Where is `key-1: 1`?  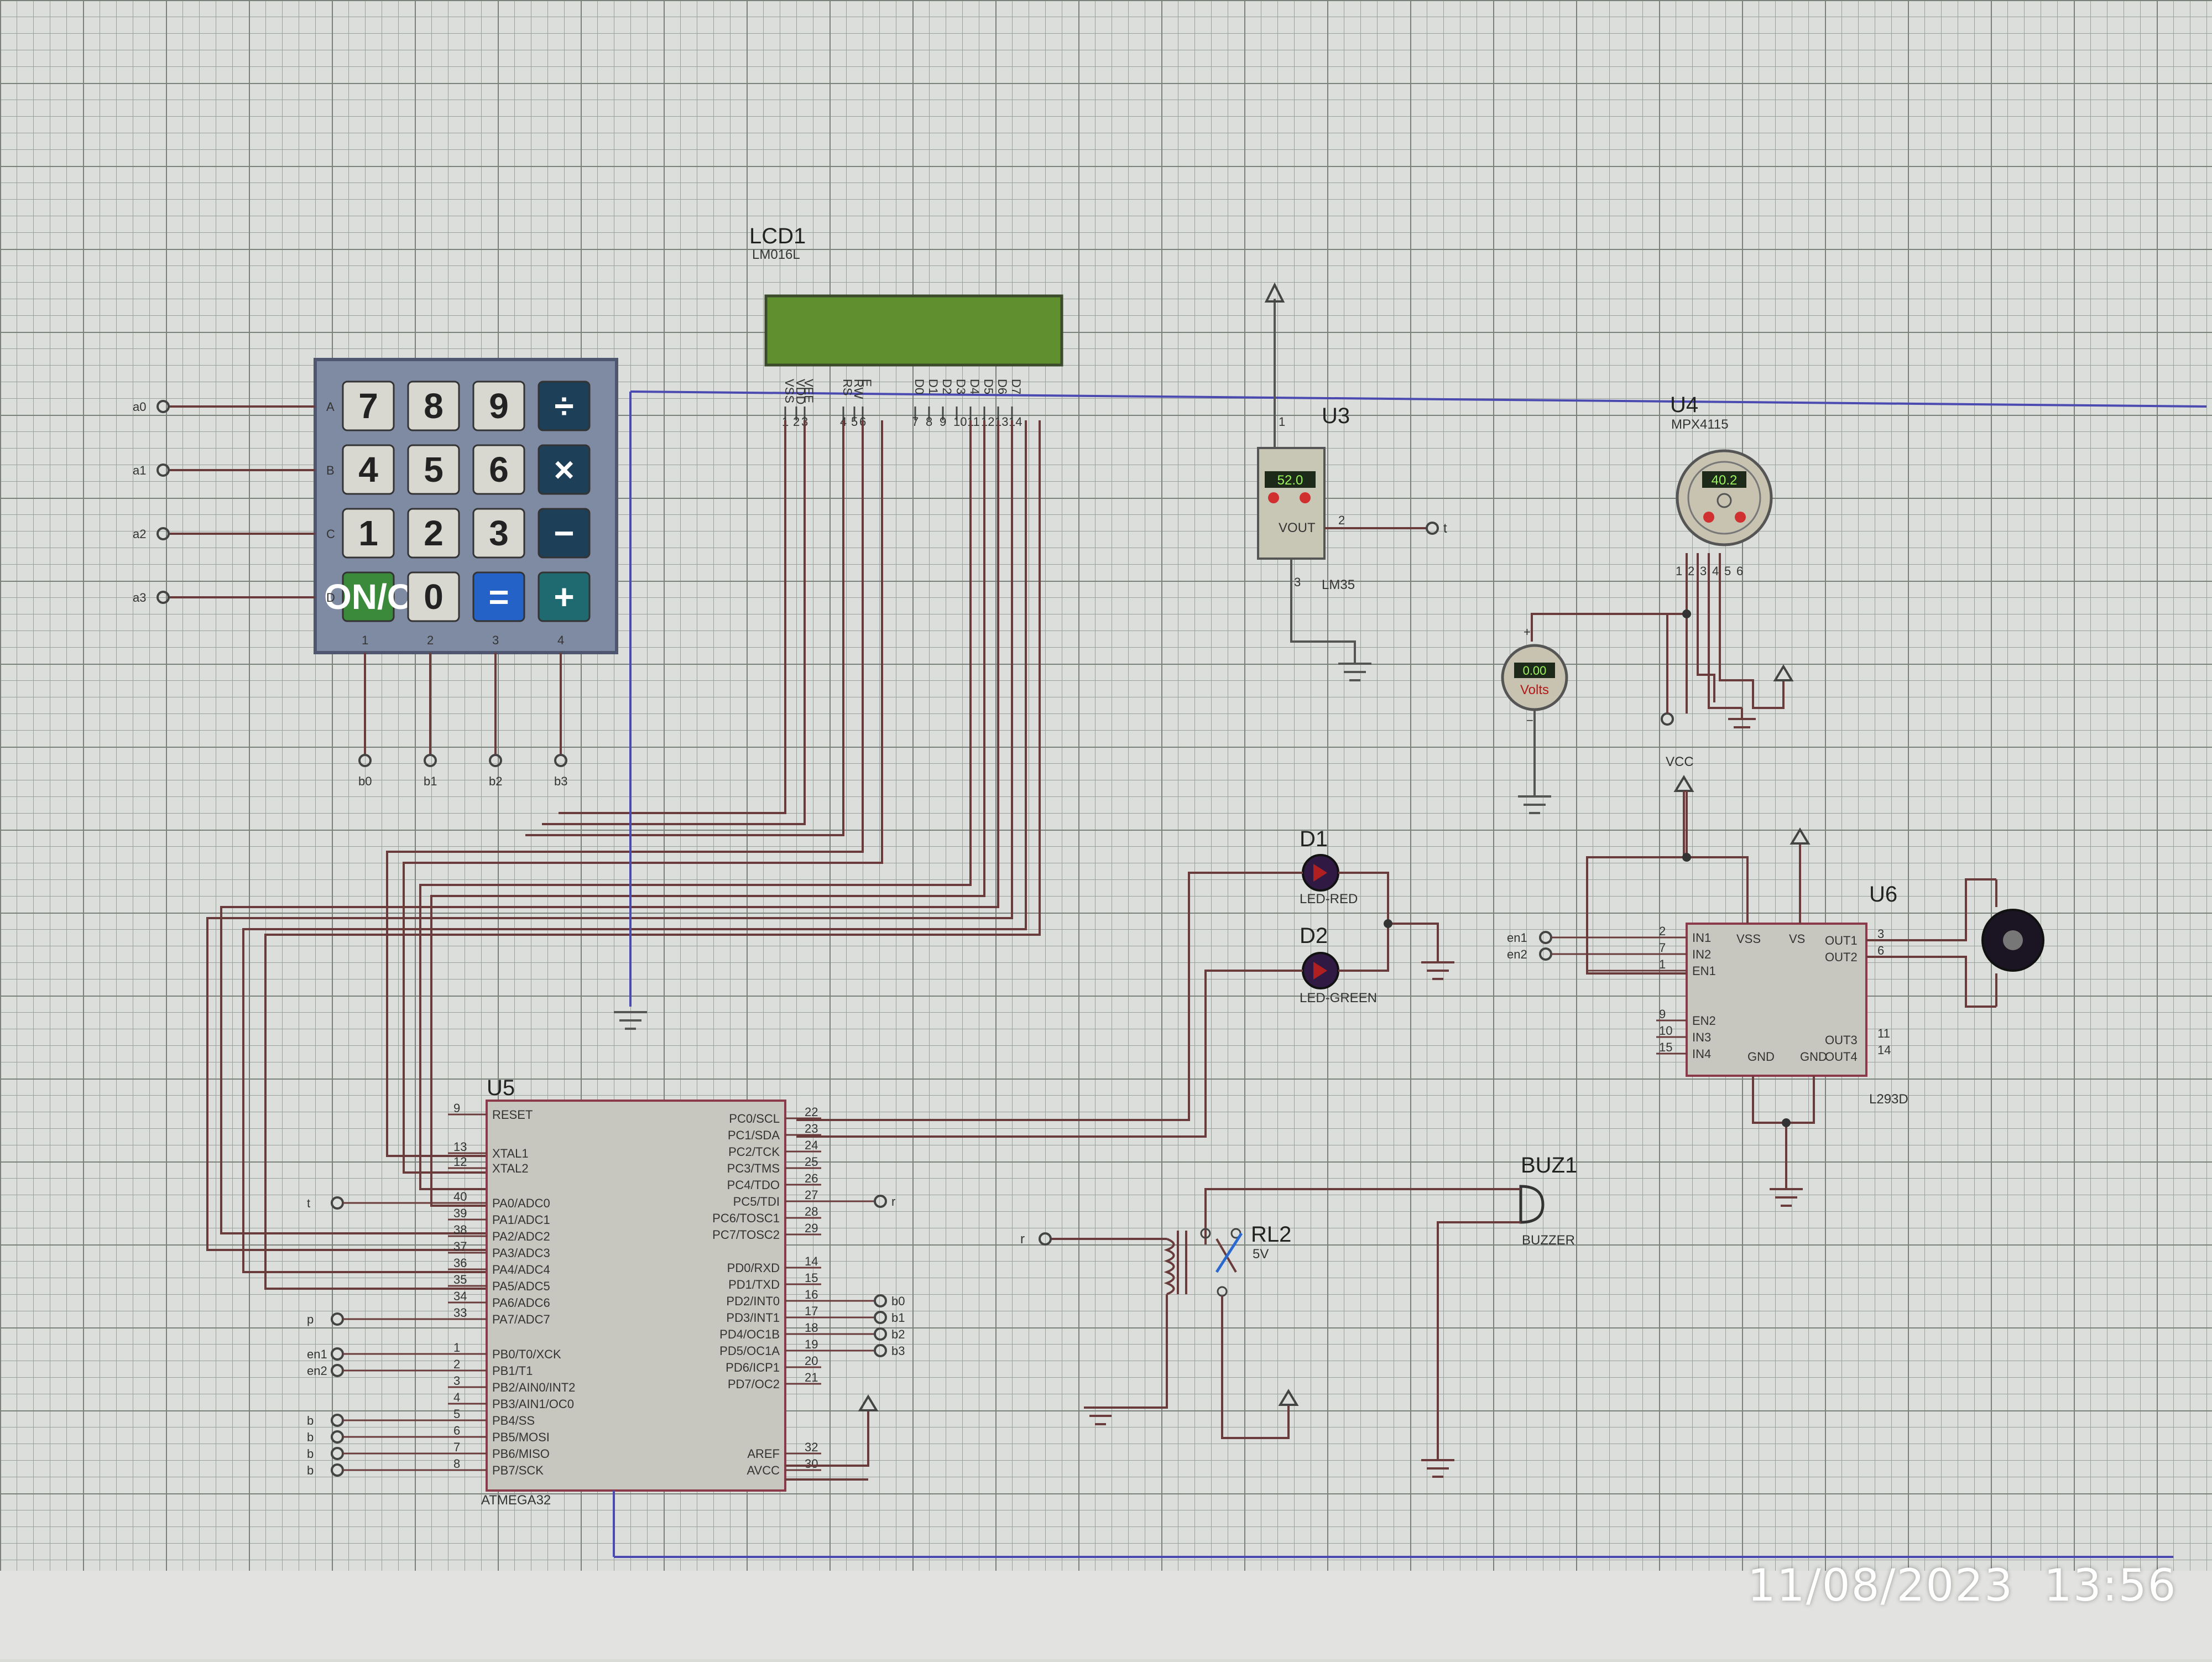
key-1: 1 is located at coordinates (369, 533).